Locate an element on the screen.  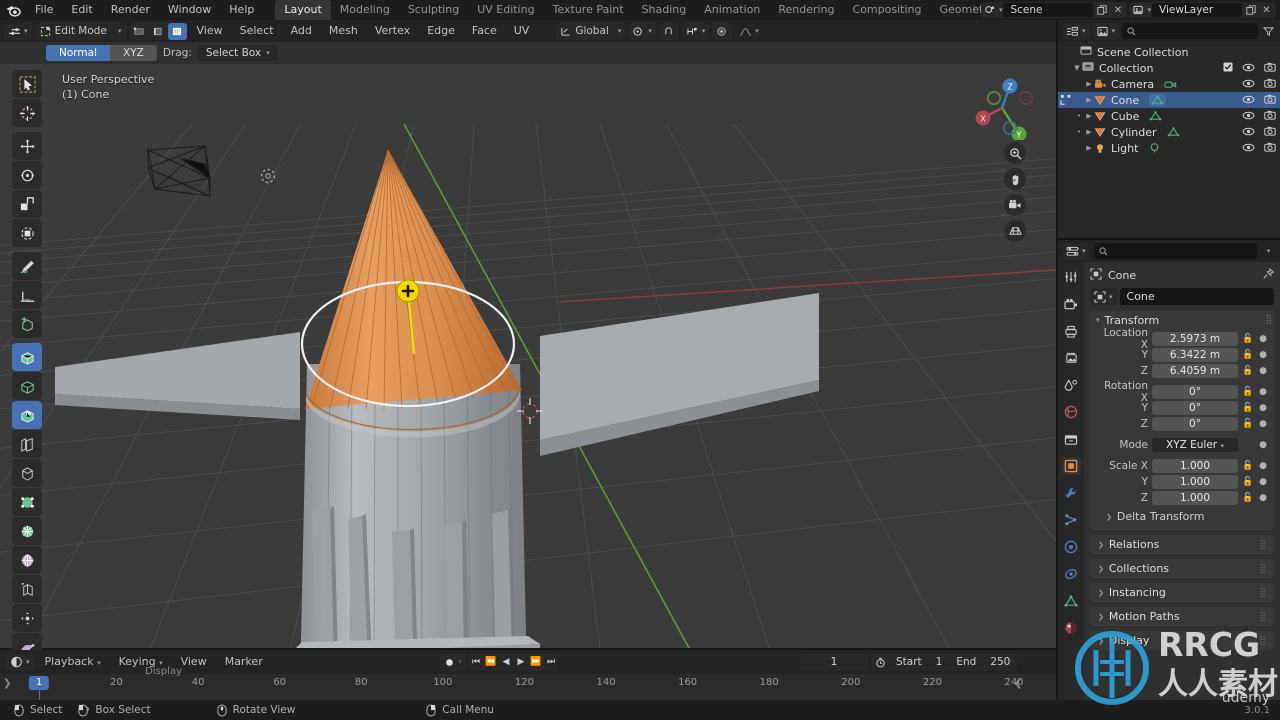
properties-tab-tool is located at coordinates (1071, 277).